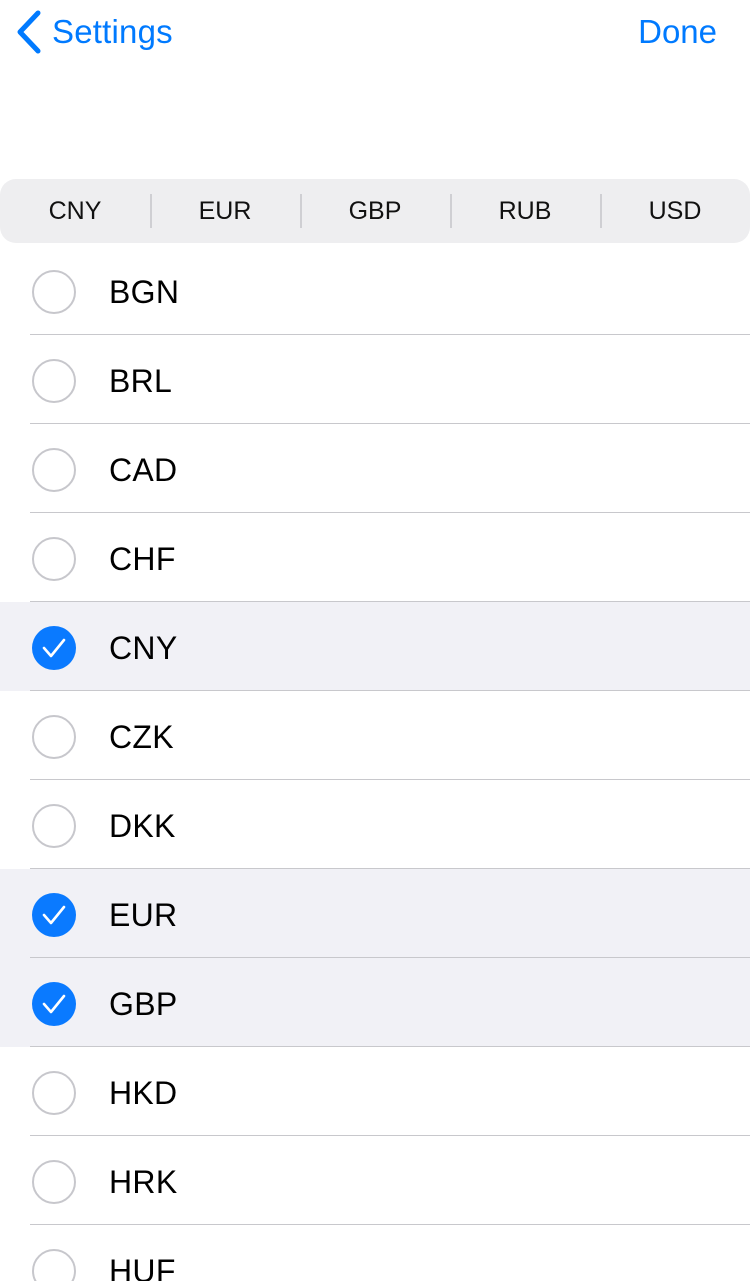 The width and height of the screenshot is (750, 1281). What do you see at coordinates (142, 559) in the screenshot?
I see `currency-code: CHF` at bounding box center [142, 559].